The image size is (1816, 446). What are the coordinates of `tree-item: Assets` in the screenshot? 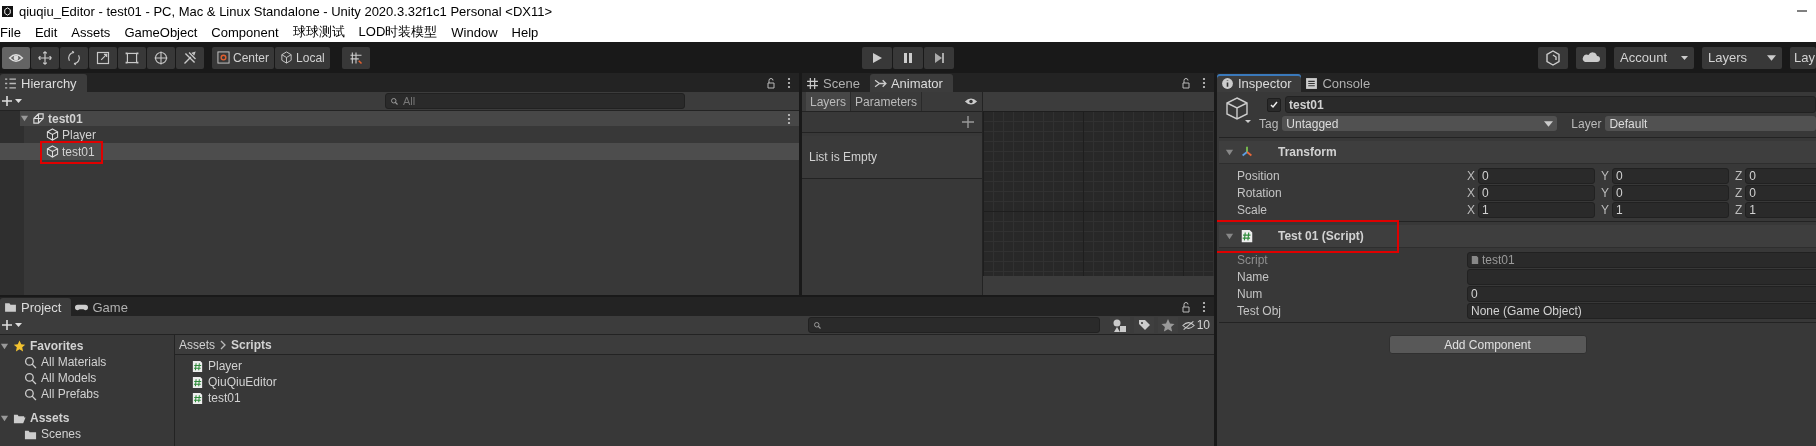 It's located at (50, 418).